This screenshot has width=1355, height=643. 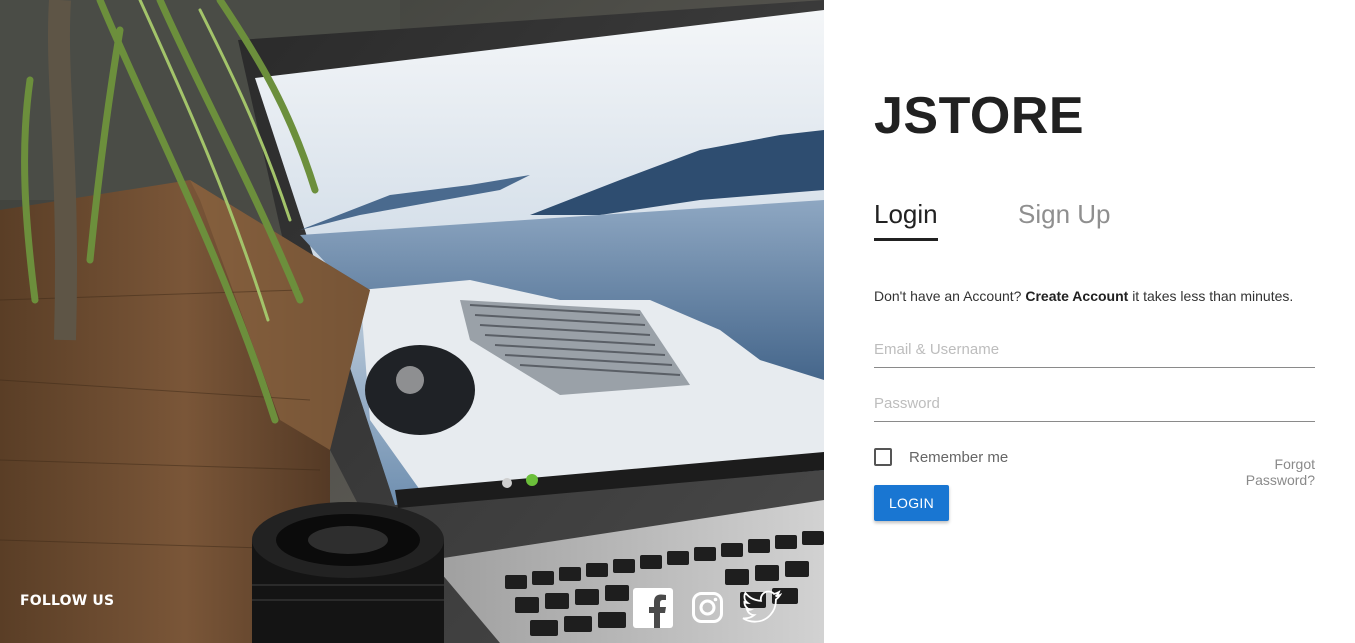 What do you see at coordinates (653, 608) in the screenshot?
I see `facebook-icon` at bounding box center [653, 608].